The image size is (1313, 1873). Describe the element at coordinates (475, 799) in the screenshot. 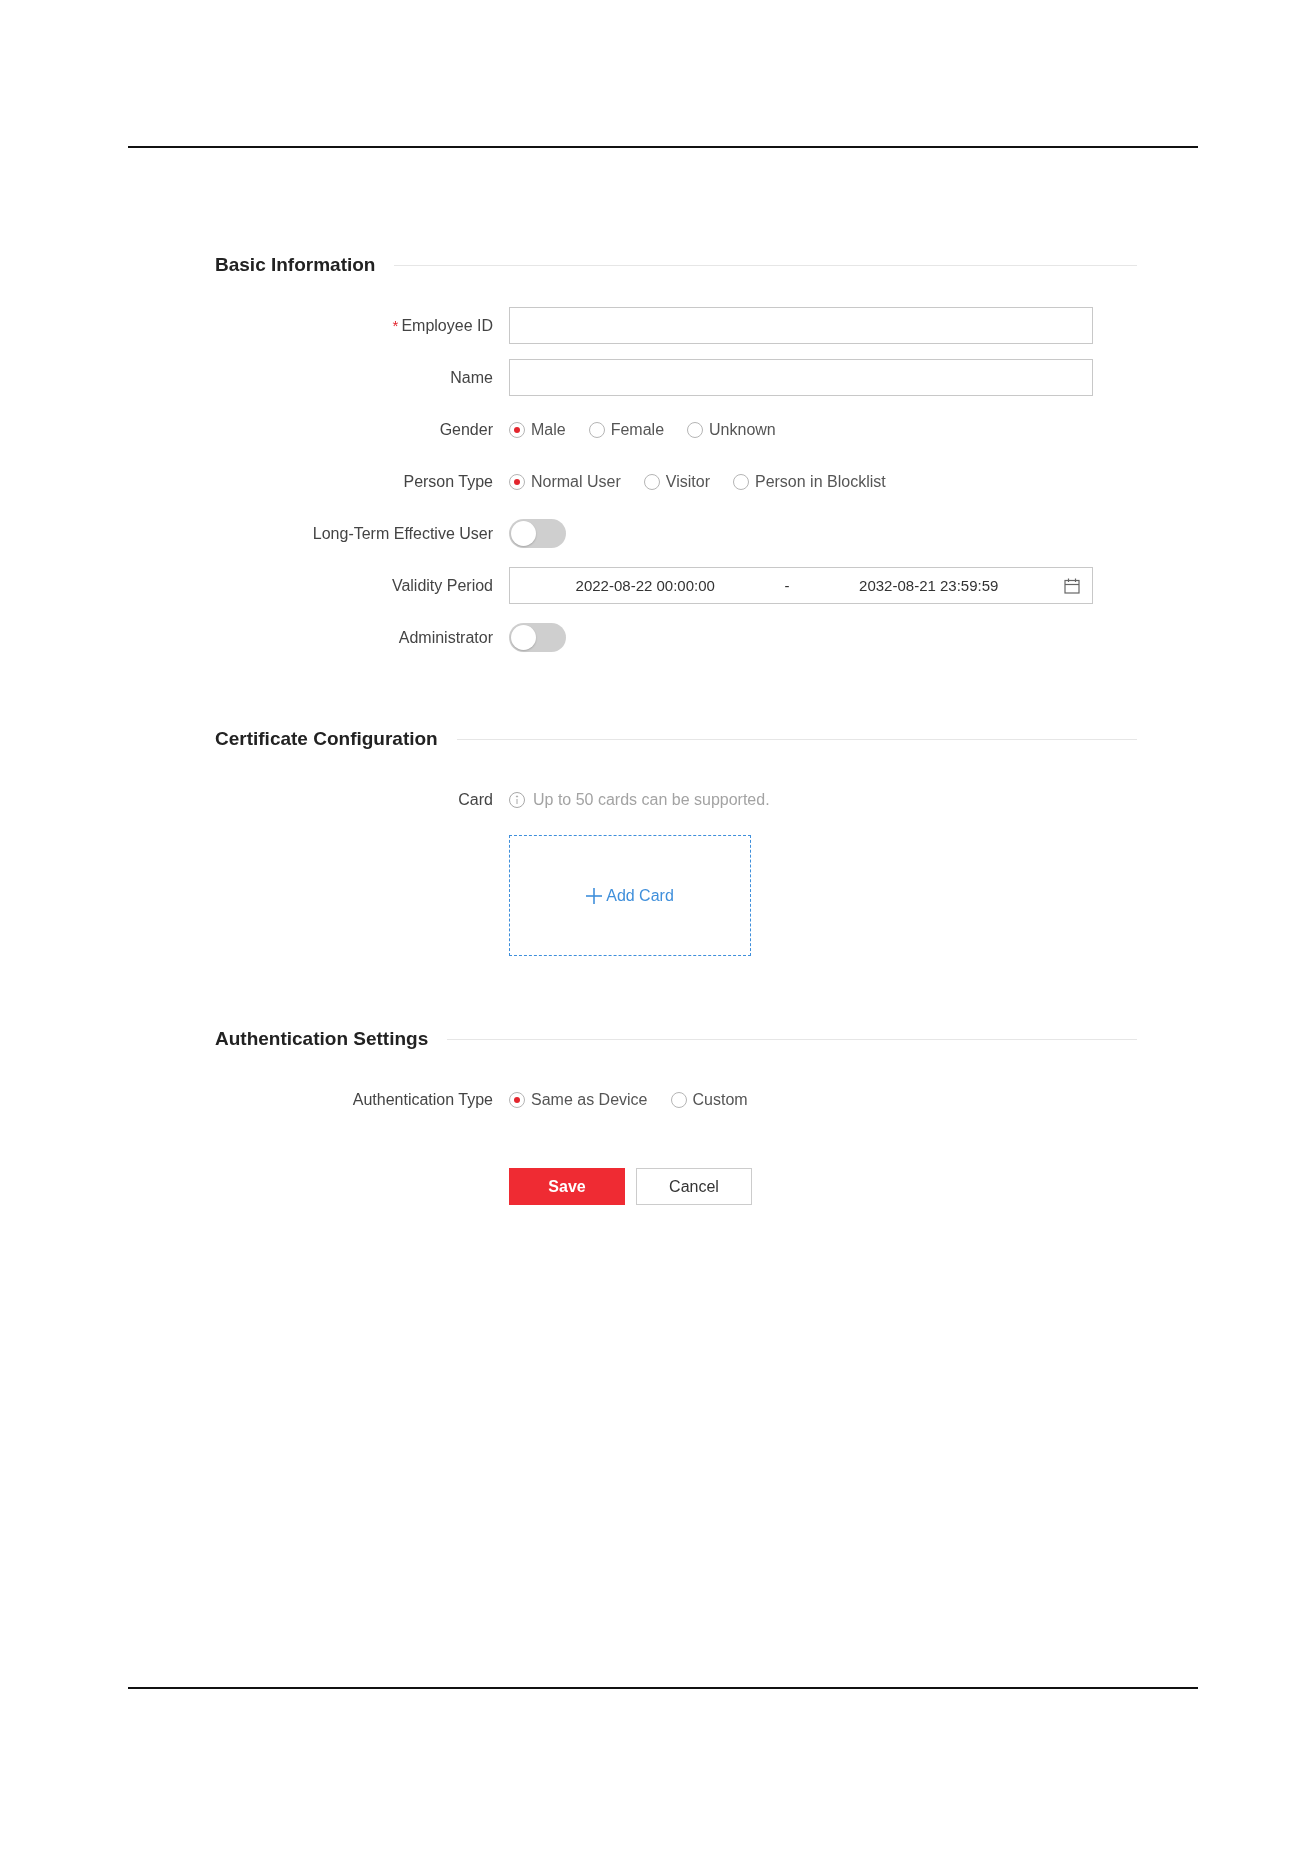

I see `field-label: Card` at that location.